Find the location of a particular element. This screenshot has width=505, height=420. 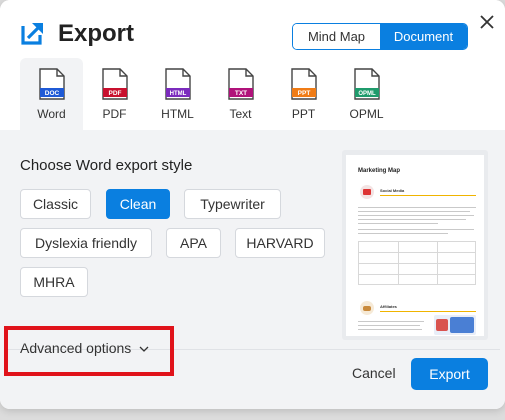

mode-toggle: Mind Map Document is located at coordinates (380, 36).